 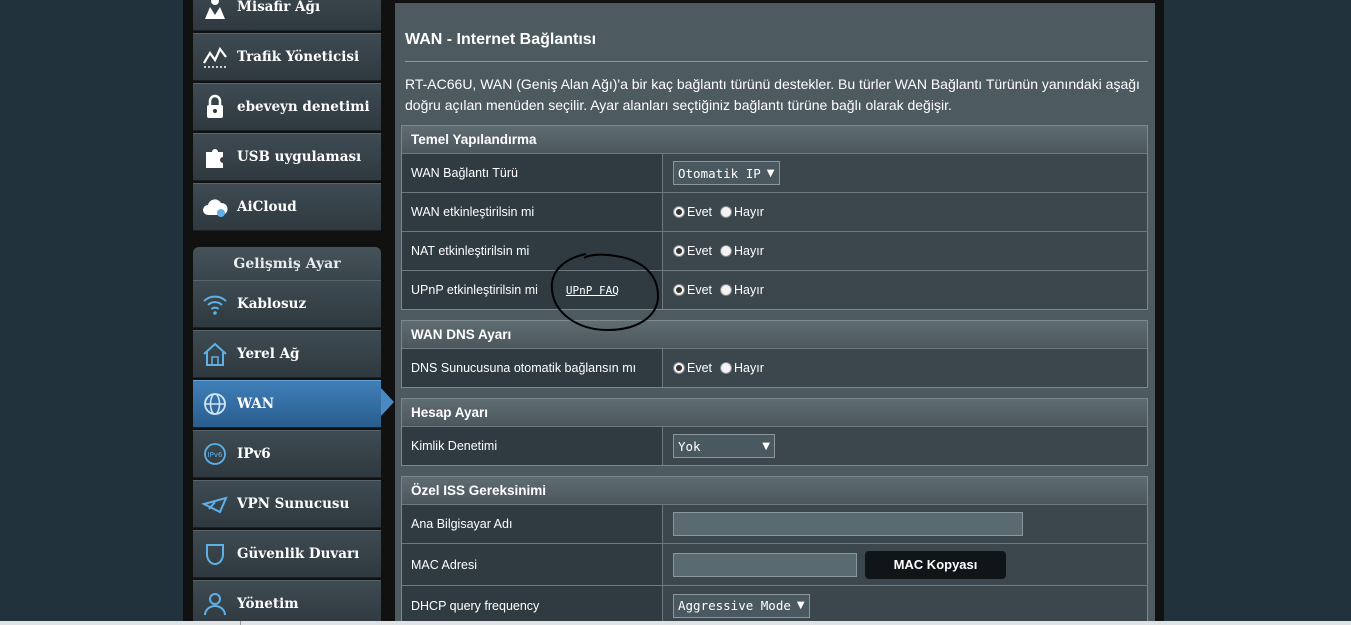 I want to click on nat-enable-row: NAT etkinleştirilsin mi Evet Hayır, so click(x=774, y=250).